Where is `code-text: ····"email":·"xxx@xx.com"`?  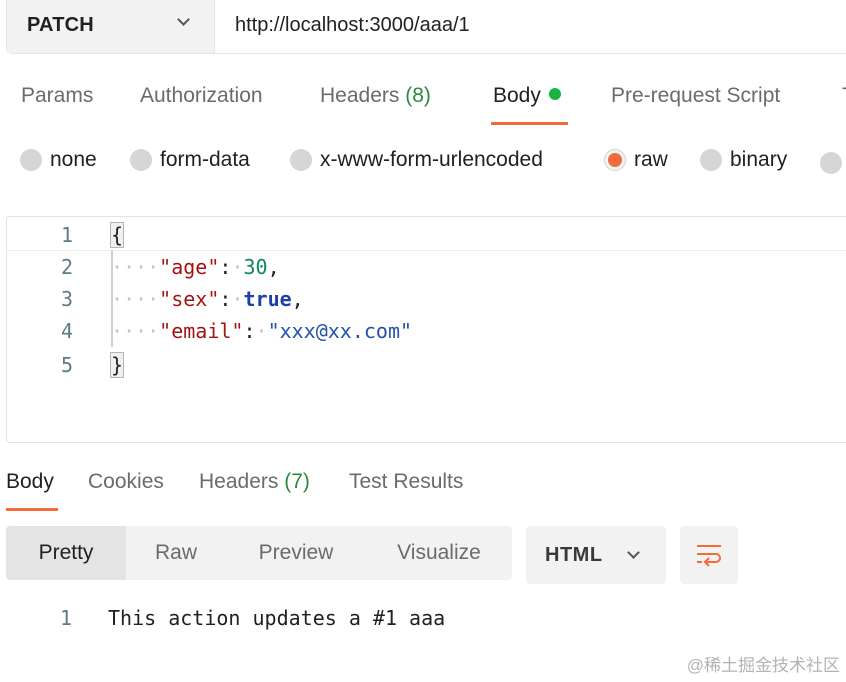 code-text: ····"email":·"xxx@xx.com" is located at coordinates (261, 331).